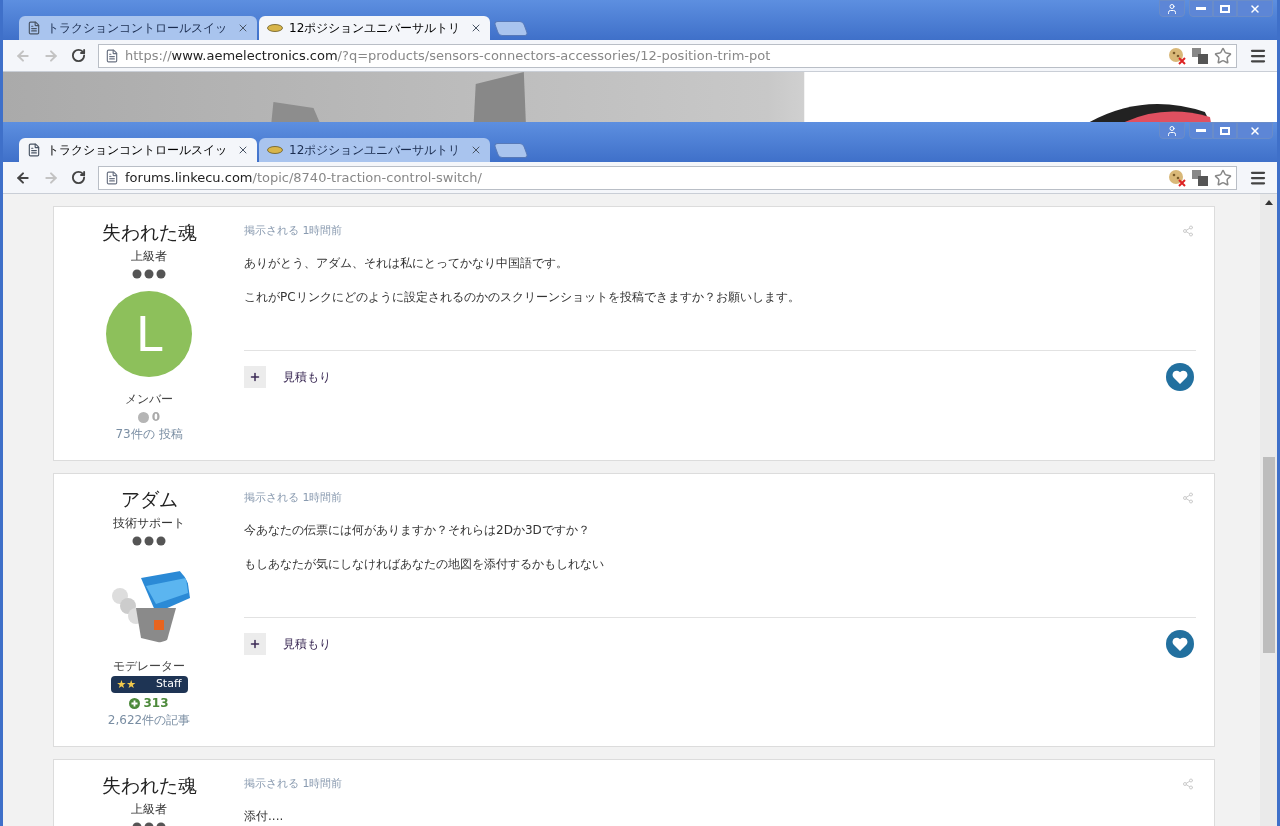 Image resolution: width=1280 pixels, height=826 pixels. Describe the element at coordinates (126, 684) in the screenshot. I see `badge-stars: ★★` at that location.